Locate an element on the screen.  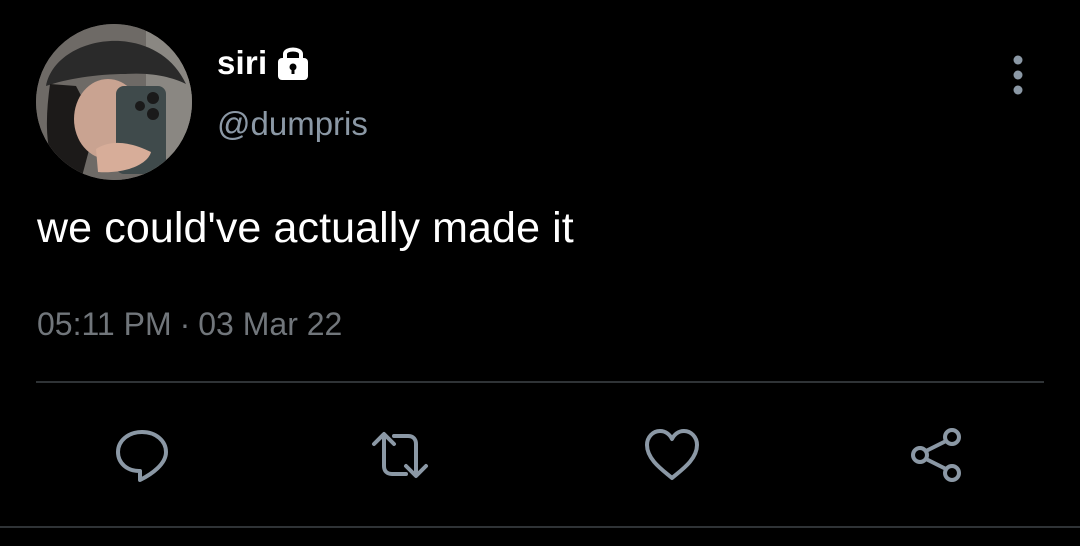
heart-icon is located at coordinates (672, 454).